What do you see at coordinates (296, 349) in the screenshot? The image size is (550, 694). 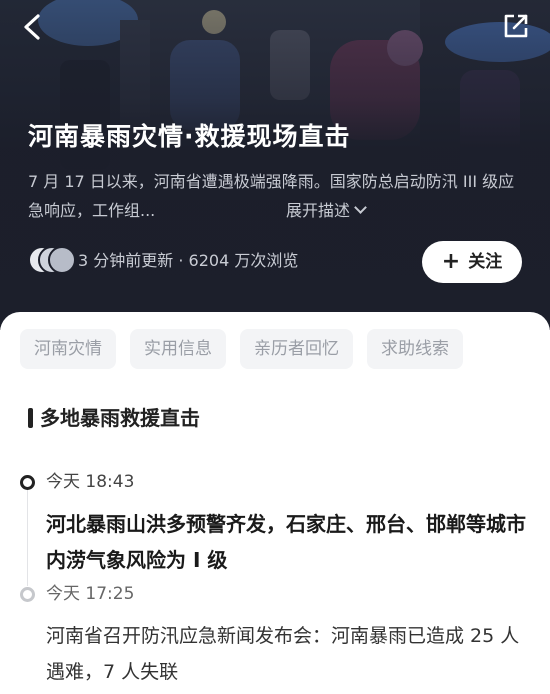 I see `tab-witness-memories: 亲历者回忆` at bounding box center [296, 349].